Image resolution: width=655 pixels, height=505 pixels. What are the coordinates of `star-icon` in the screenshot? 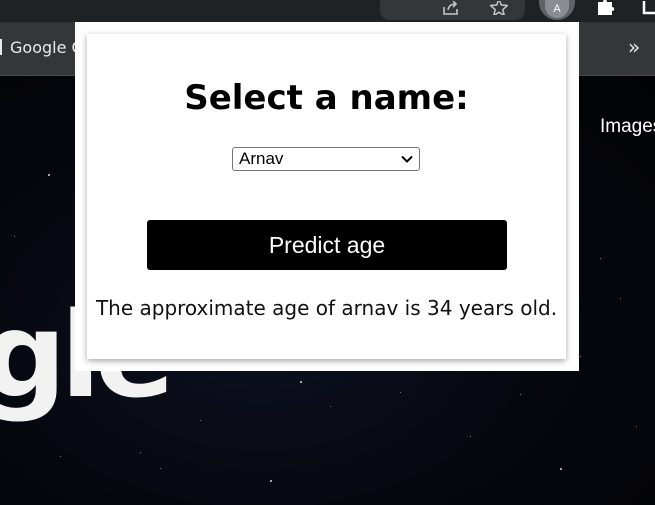 It's located at (499, 8).